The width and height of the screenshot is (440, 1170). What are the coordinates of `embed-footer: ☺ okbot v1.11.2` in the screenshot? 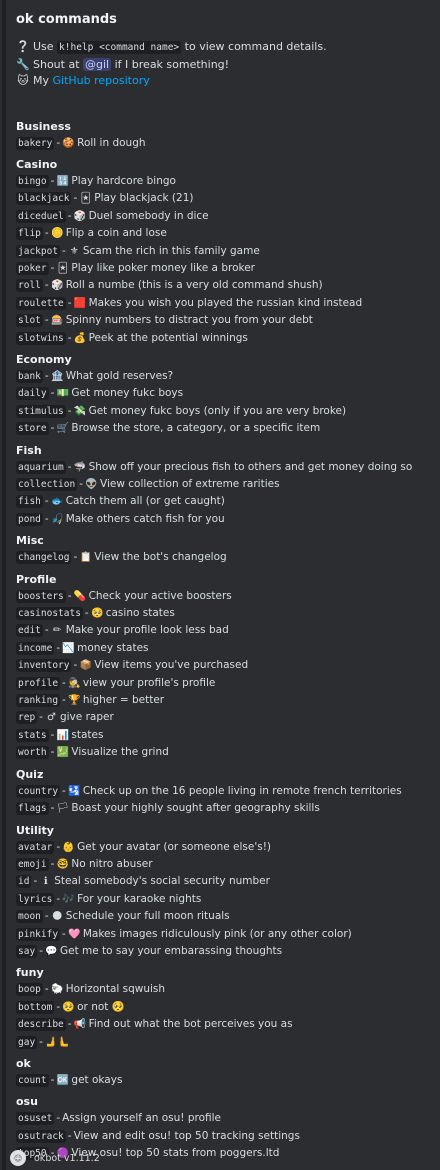 It's located at (55, 1158).